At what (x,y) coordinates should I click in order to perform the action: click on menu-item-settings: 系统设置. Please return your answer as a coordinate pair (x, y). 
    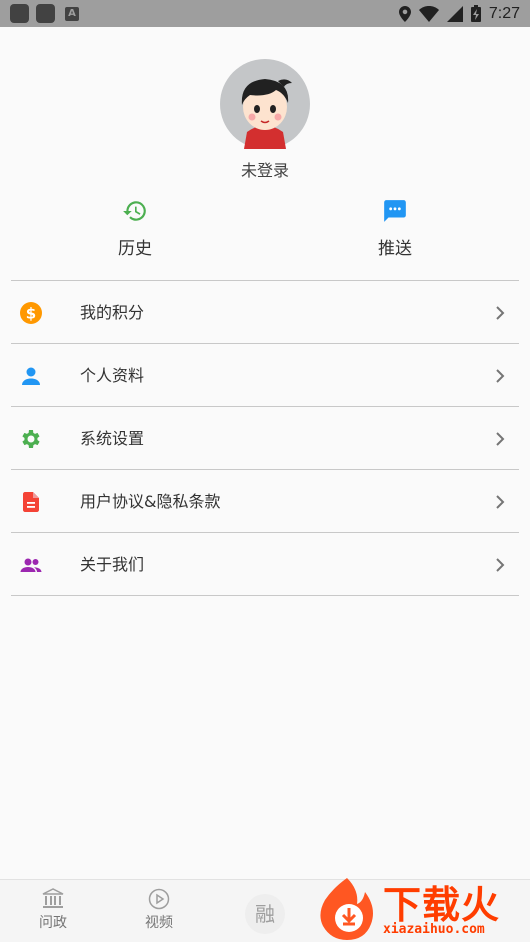
    Looking at the image, I should click on (265, 438).